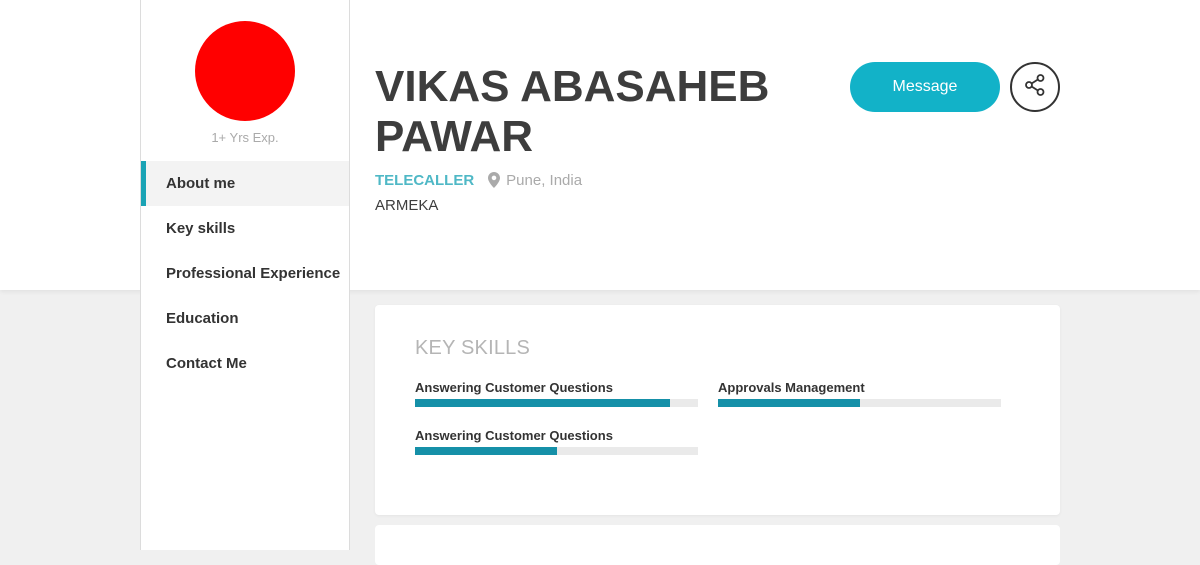  What do you see at coordinates (478, 180) in the screenshot?
I see `profile-meta: TELECALLER Pune, India` at bounding box center [478, 180].